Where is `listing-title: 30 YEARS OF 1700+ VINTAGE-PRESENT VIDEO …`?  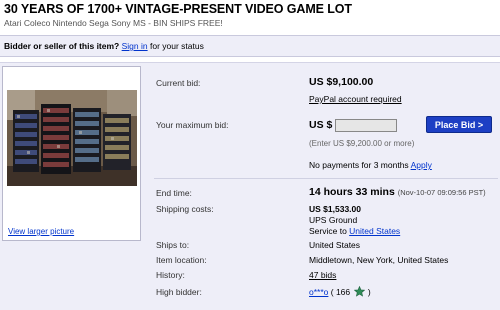 listing-title: 30 YEARS OF 1700+ VINTAGE-PRESENT VIDEO … is located at coordinates (178, 9).